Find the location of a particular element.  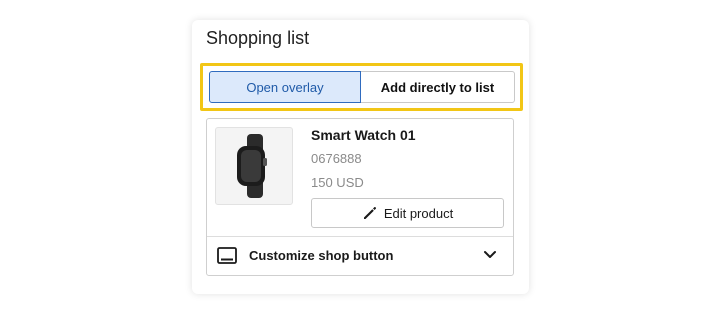

add-mode-toggle: Open overlay Add directly to list is located at coordinates (362, 87).